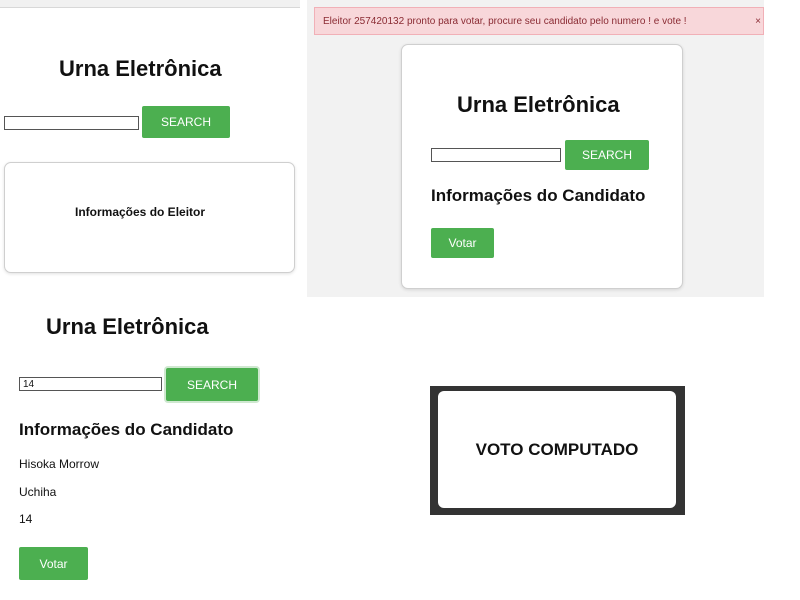 The height and width of the screenshot is (600, 800). Describe the element at coordinates (26, 519) in the screenshot. I see `candidate-number: 14` at that location.